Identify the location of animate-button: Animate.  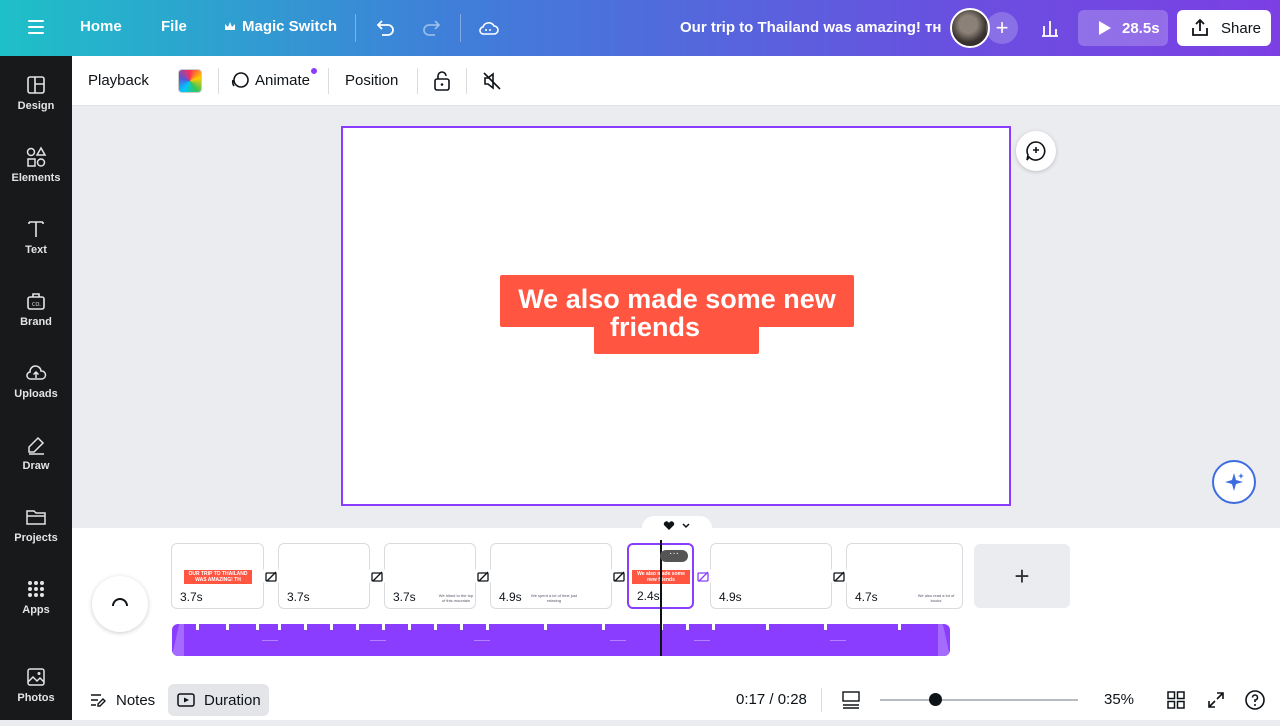
(282, 80).